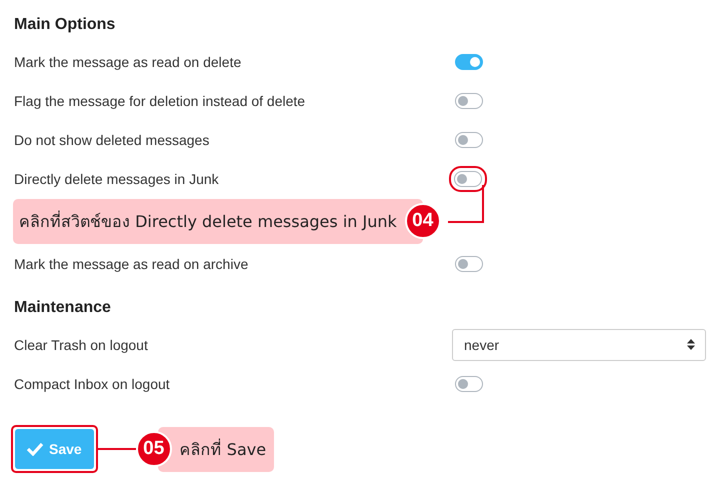 The width and height of the screenshot is (720, 494). Describe the element at coordinates (81, 344) in the screenshot. I see `option-label: Clear Trash on logout` at that location.